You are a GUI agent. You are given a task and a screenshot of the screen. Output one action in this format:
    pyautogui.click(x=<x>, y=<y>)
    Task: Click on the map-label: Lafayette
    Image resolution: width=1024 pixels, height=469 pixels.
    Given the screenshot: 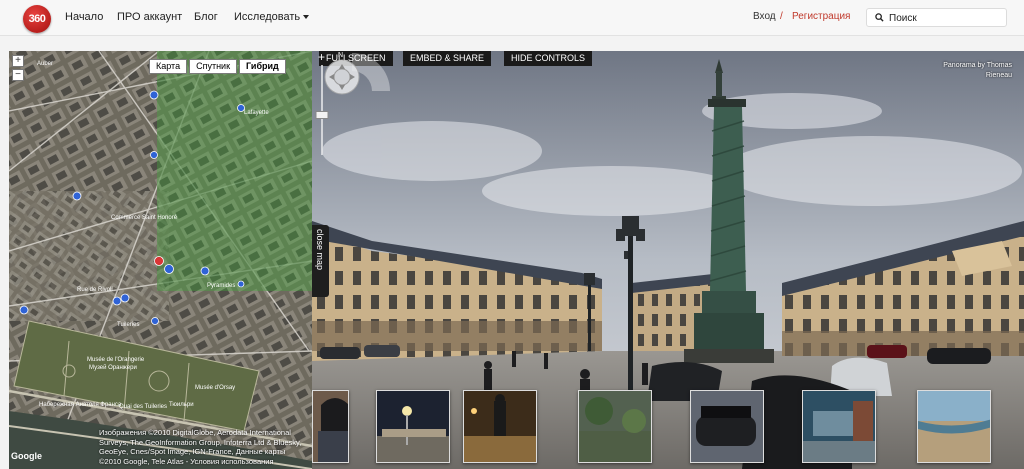 What is the action you would take?
    pyautogui.click(x=256, y=113)
    